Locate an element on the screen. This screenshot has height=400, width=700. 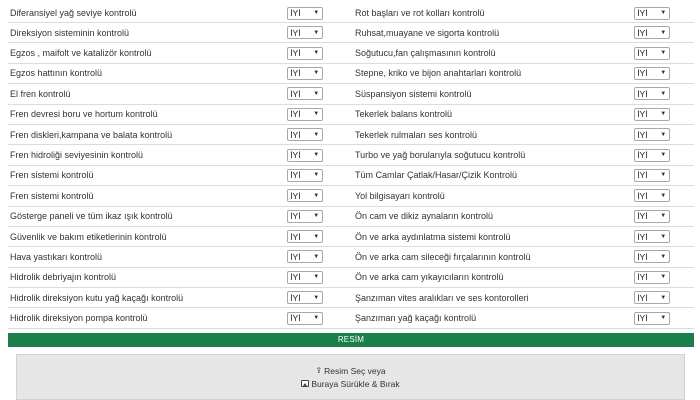
left-item-label: Fren sistemi kontrolü is located at coordinates (52, 195).